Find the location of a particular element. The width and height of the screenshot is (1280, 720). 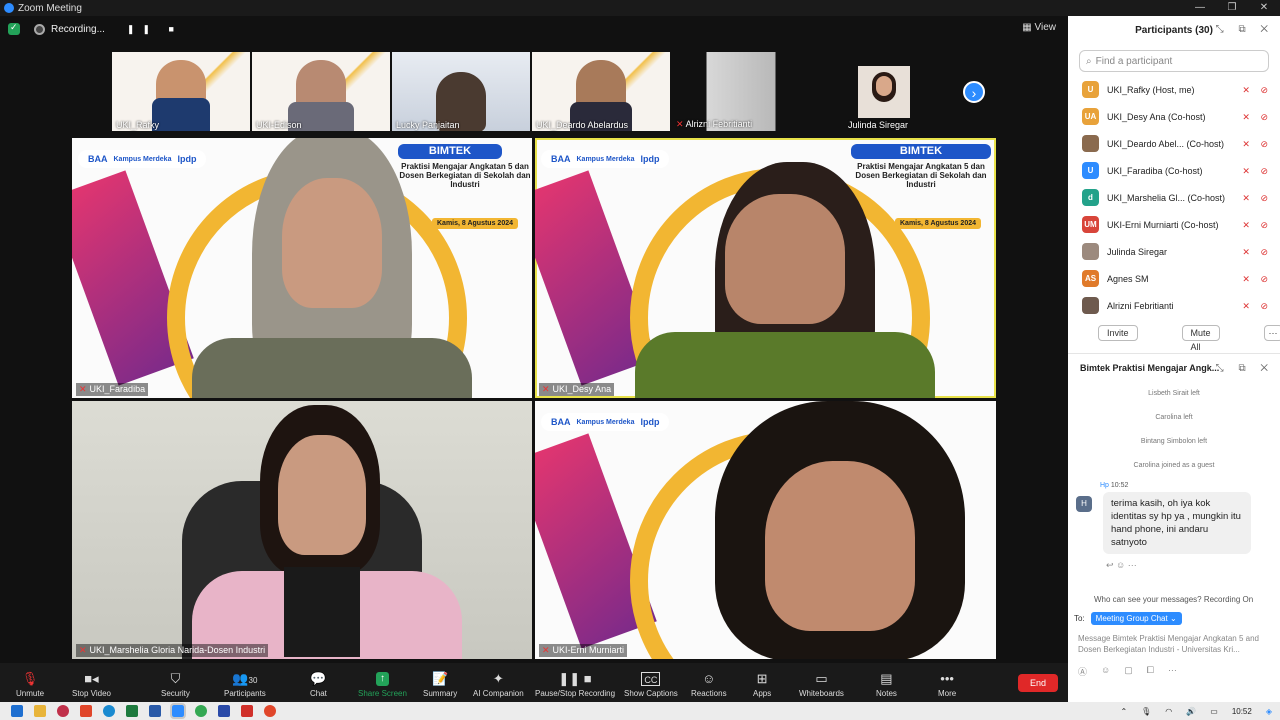

participant-name: Agnes SM is located at coordinates (1128, 278).